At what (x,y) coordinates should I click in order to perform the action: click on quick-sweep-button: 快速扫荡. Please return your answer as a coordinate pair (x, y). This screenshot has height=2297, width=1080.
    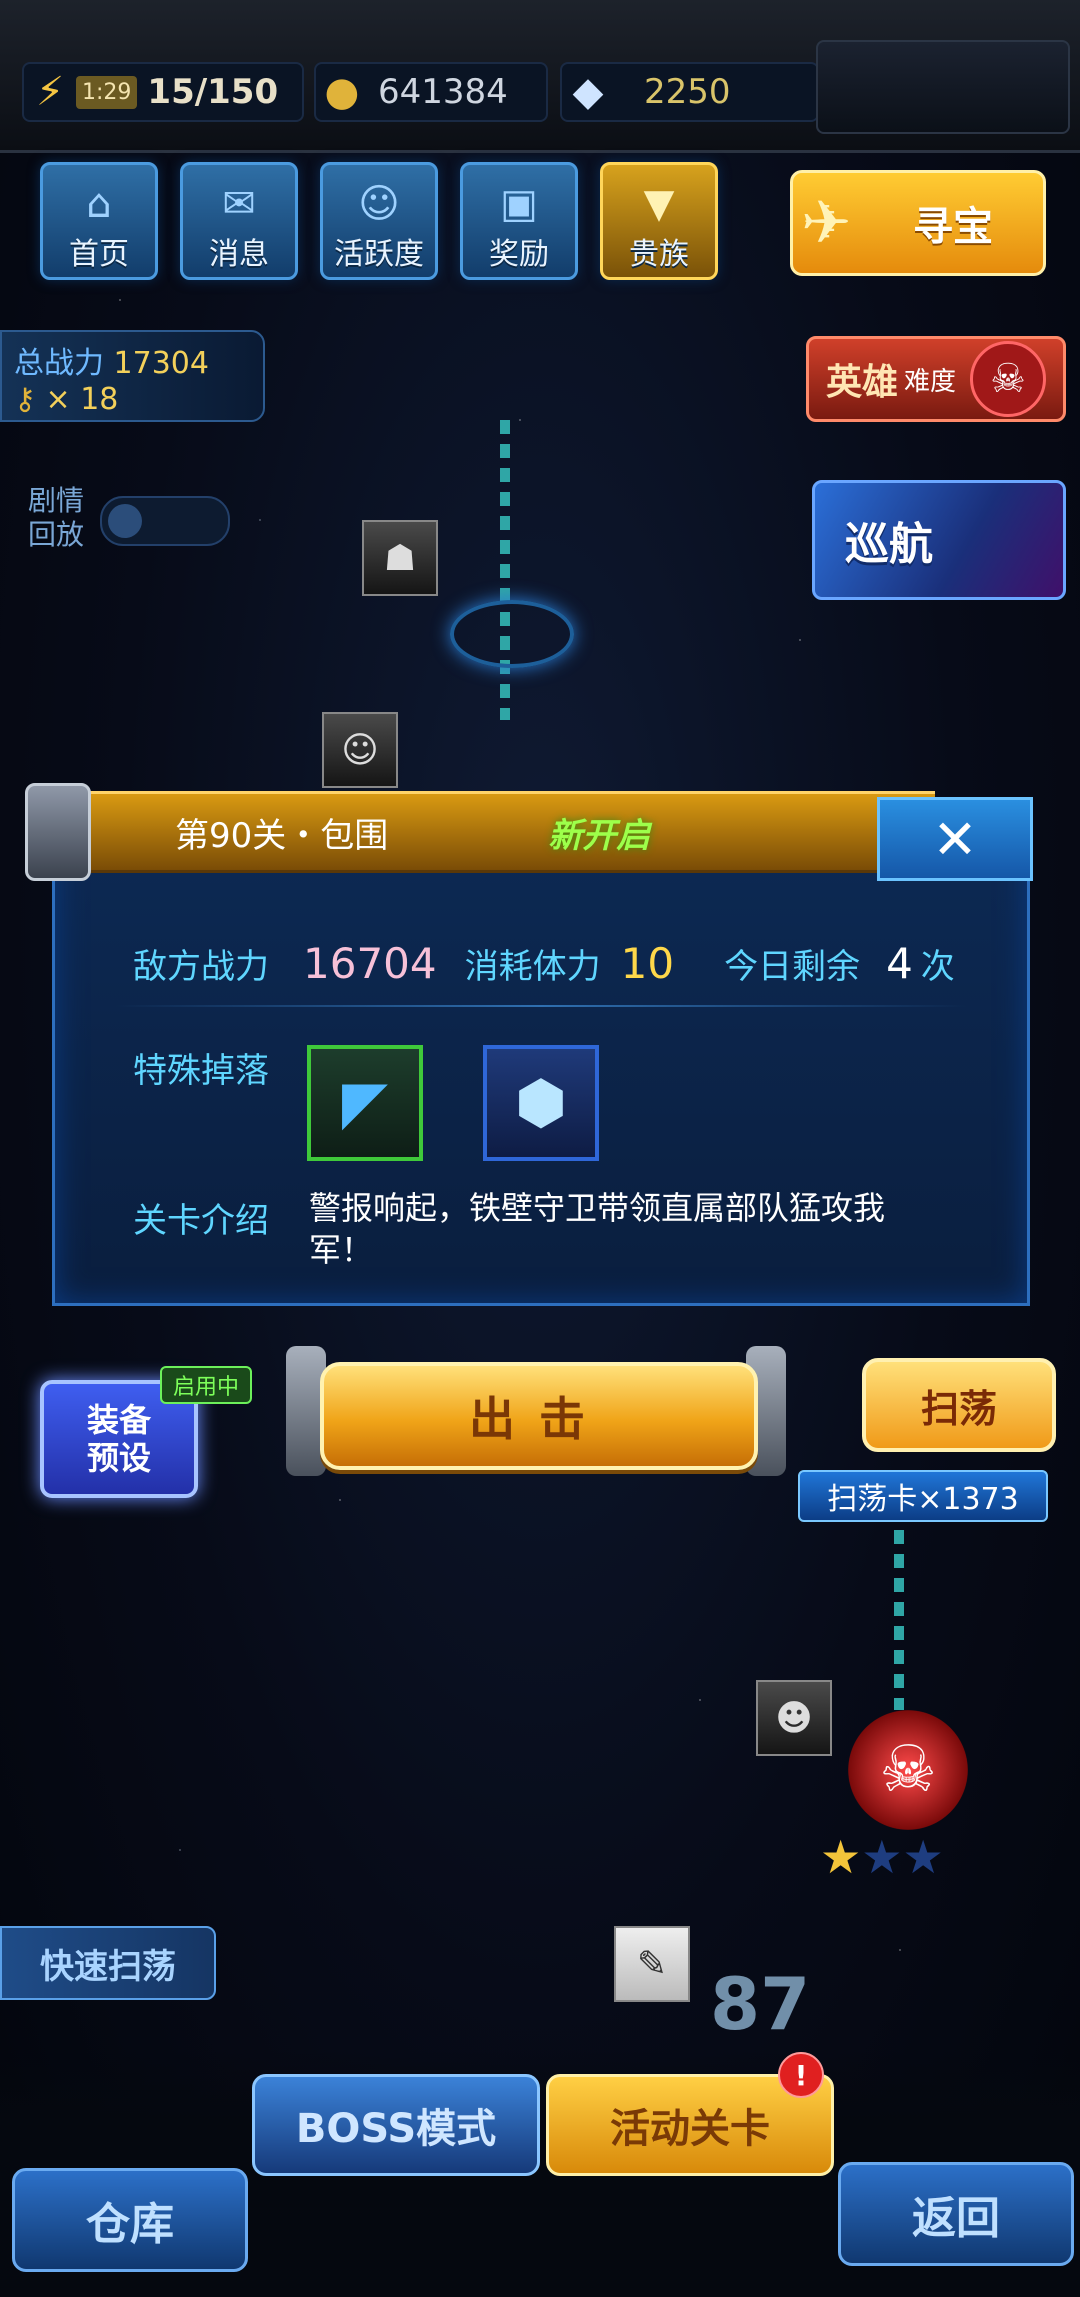
    Looking at the image, I should click on (108, 1963).